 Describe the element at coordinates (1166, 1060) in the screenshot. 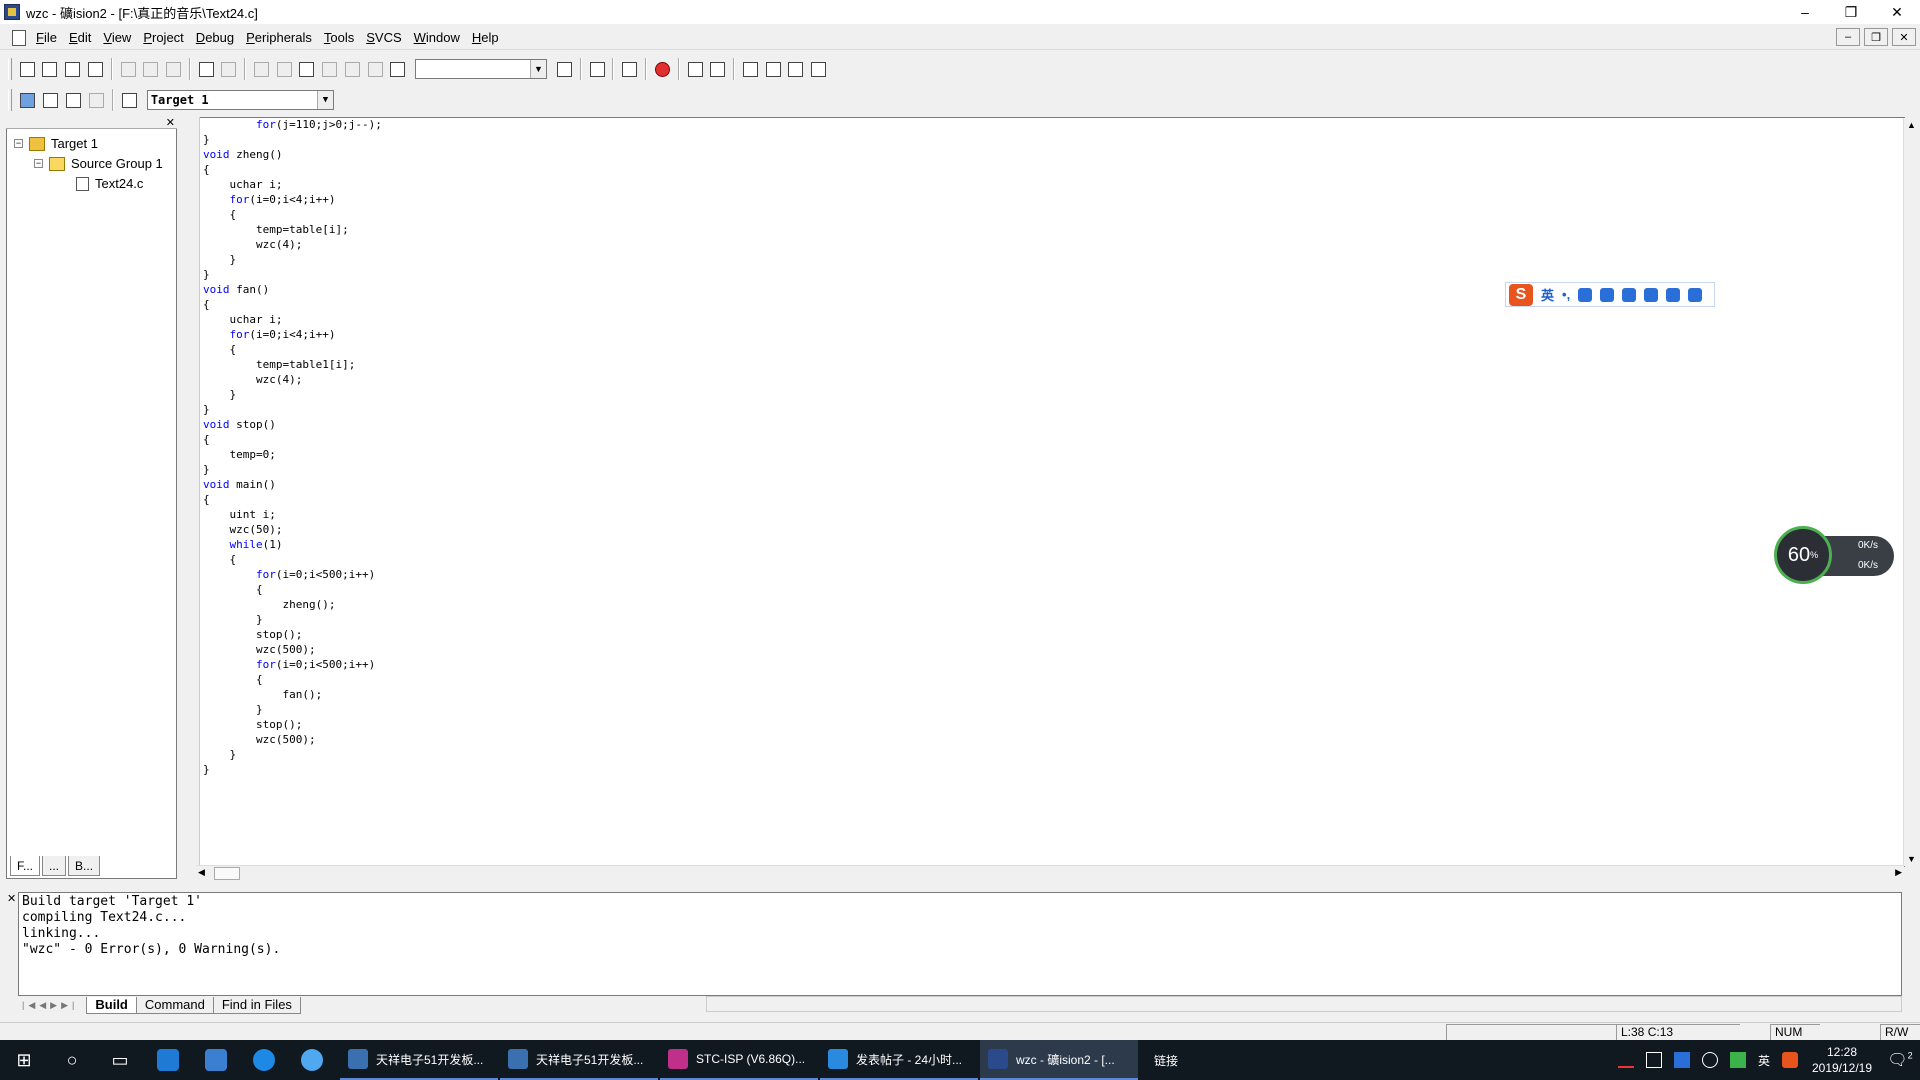

I see `taskbar-link-toolbar: 链接` at that location.